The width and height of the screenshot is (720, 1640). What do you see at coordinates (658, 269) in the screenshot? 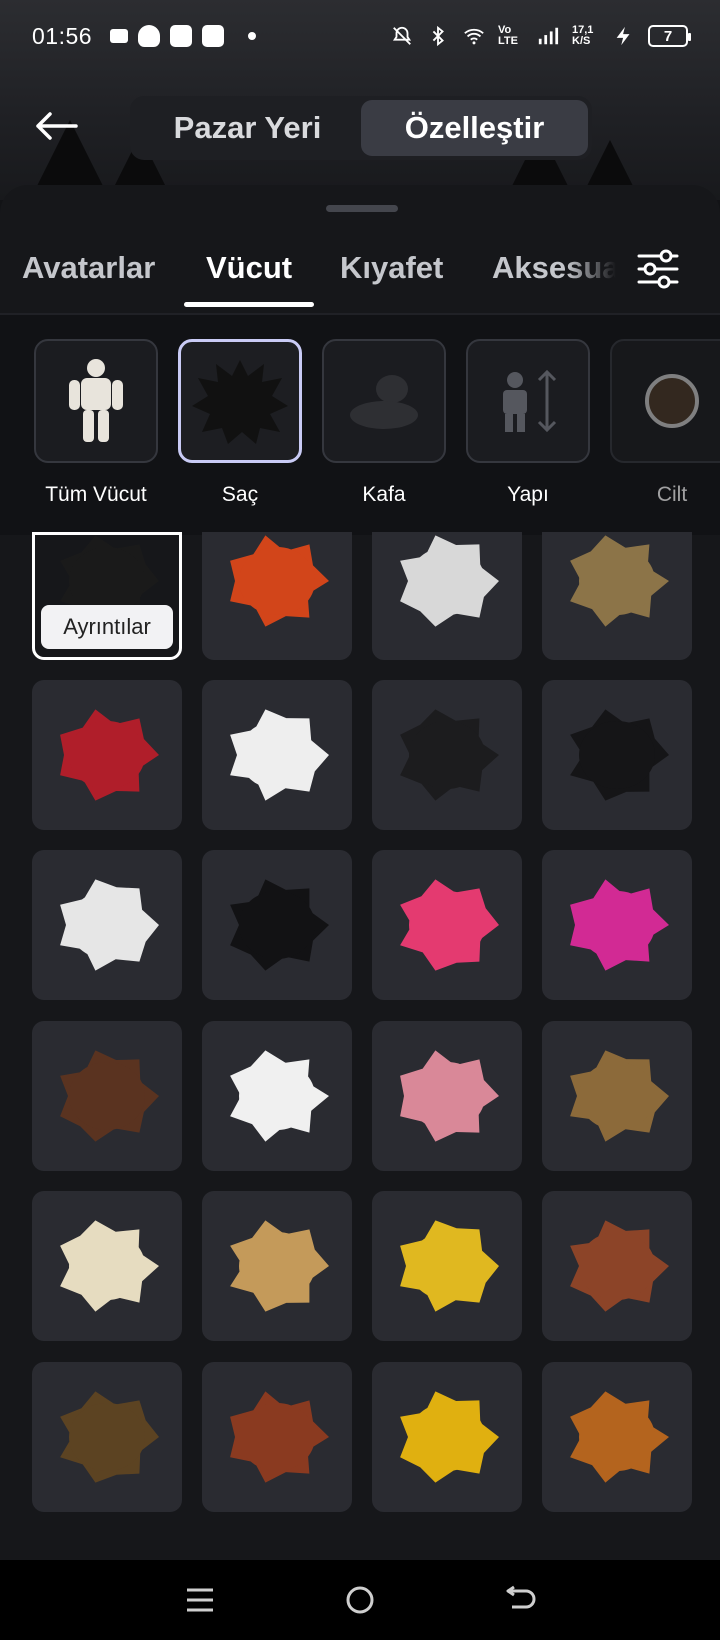
I see `sliders-icon` at bounding box center [658, 269].